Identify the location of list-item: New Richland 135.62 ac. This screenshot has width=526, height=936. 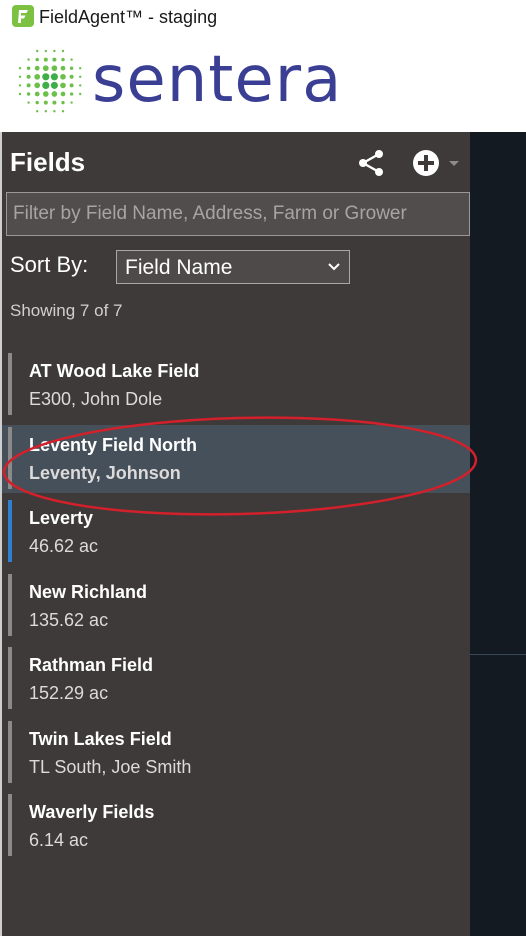
(236, 606).